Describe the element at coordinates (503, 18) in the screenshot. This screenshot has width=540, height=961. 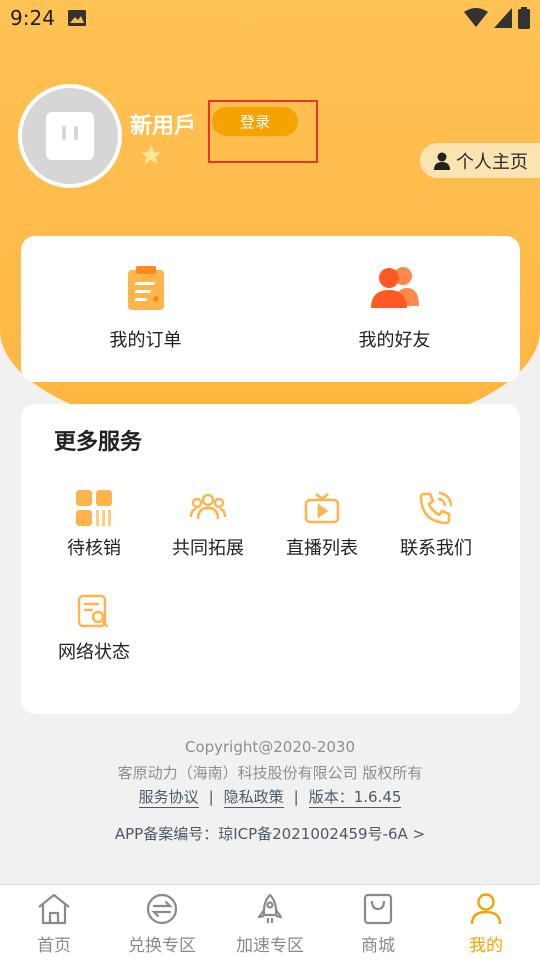
I see `signal-icon` at that location.